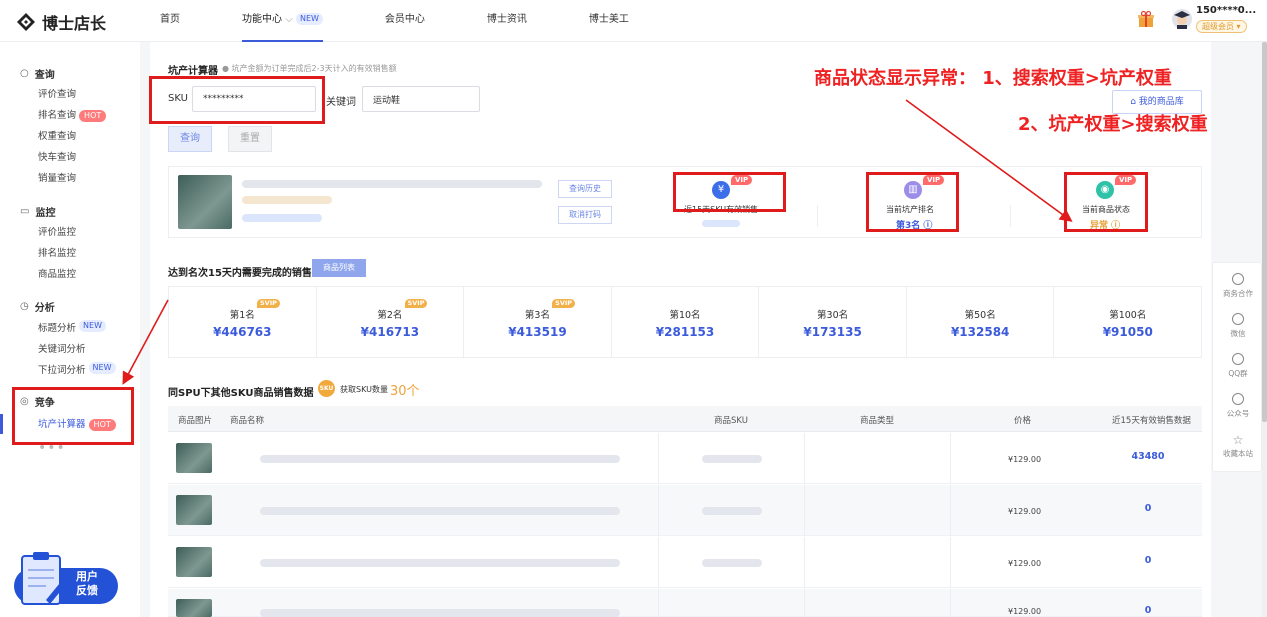  What do you see at coordinates (145, 342) in the screenshot?
I see `arrow-to-sidebar` at bounding box center [145, 342].